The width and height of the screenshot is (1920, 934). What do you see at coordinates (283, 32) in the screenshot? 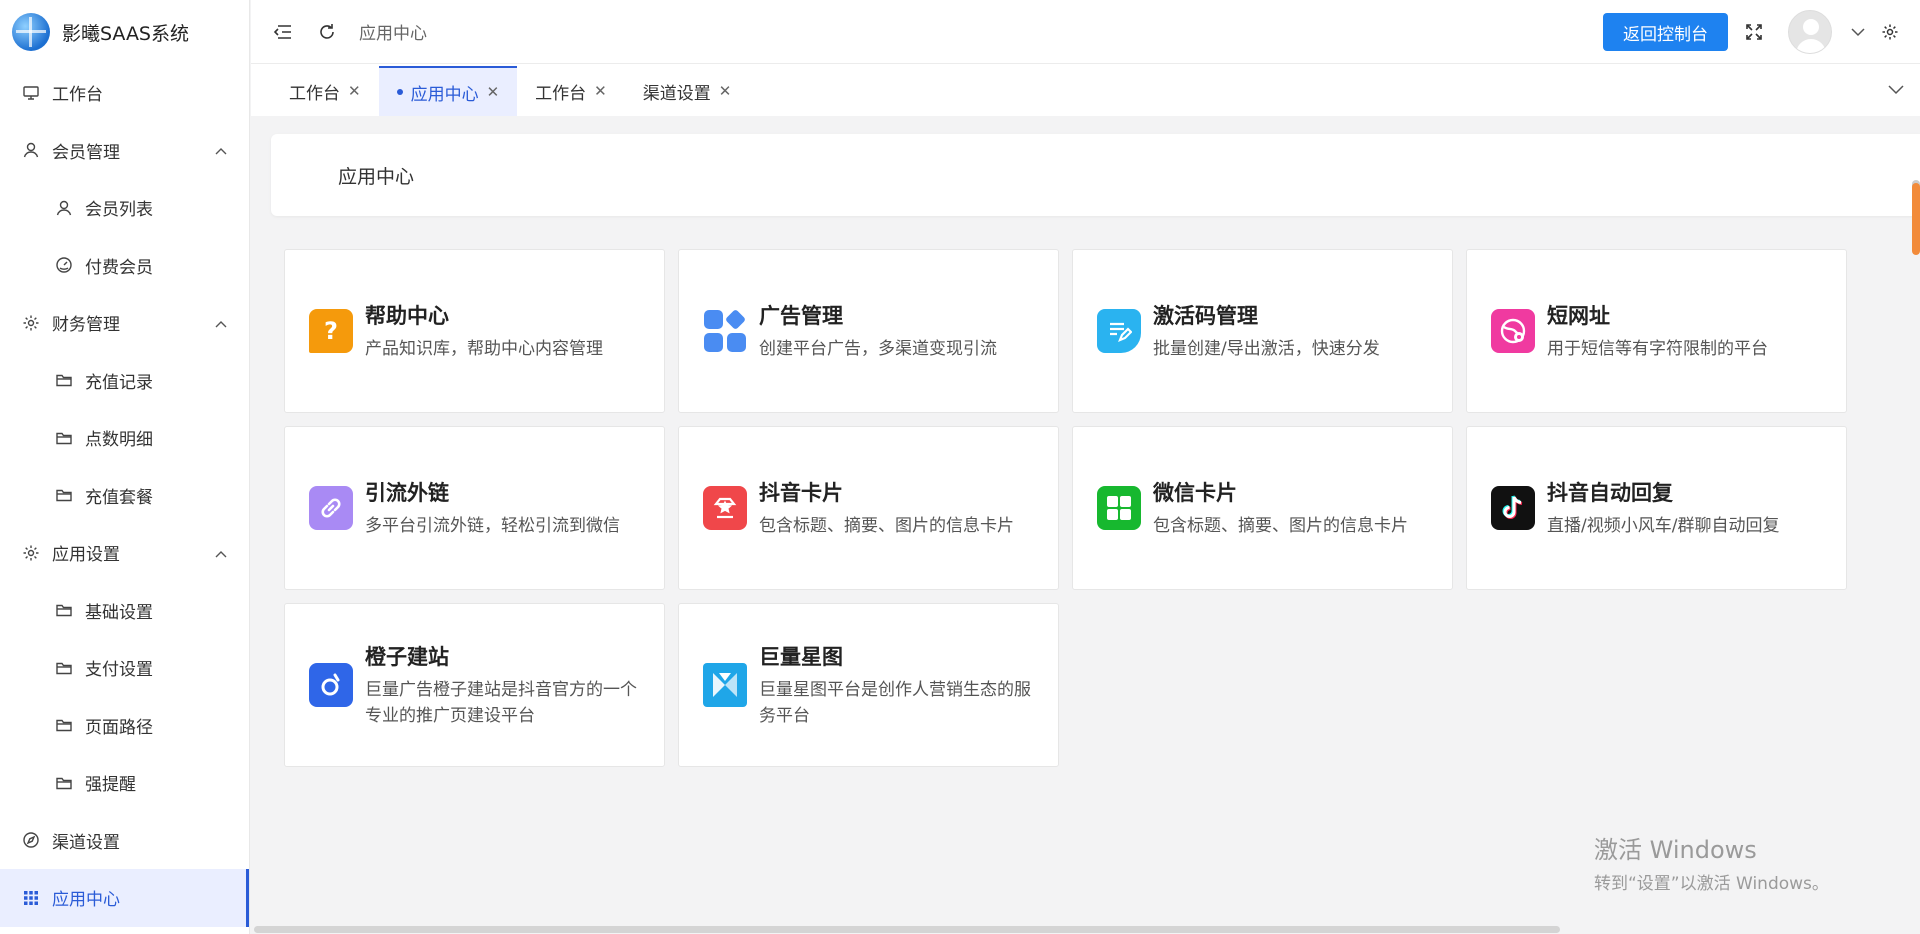
I see `menu-collapse-icon` at bounding box center [283, 32].